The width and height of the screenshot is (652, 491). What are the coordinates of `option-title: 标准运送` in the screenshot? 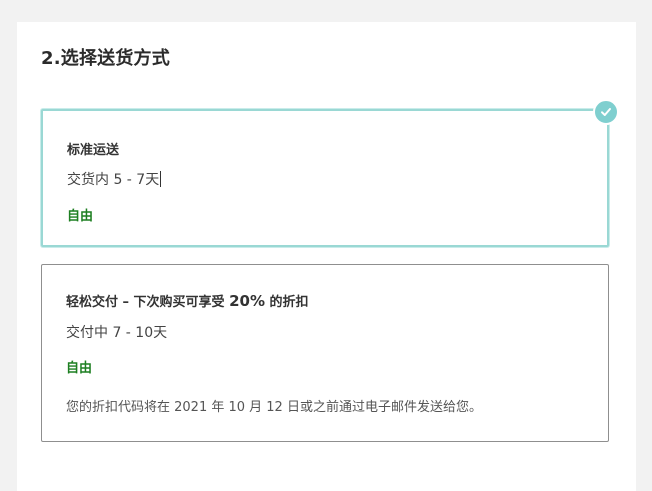 It's located at (93, 150).